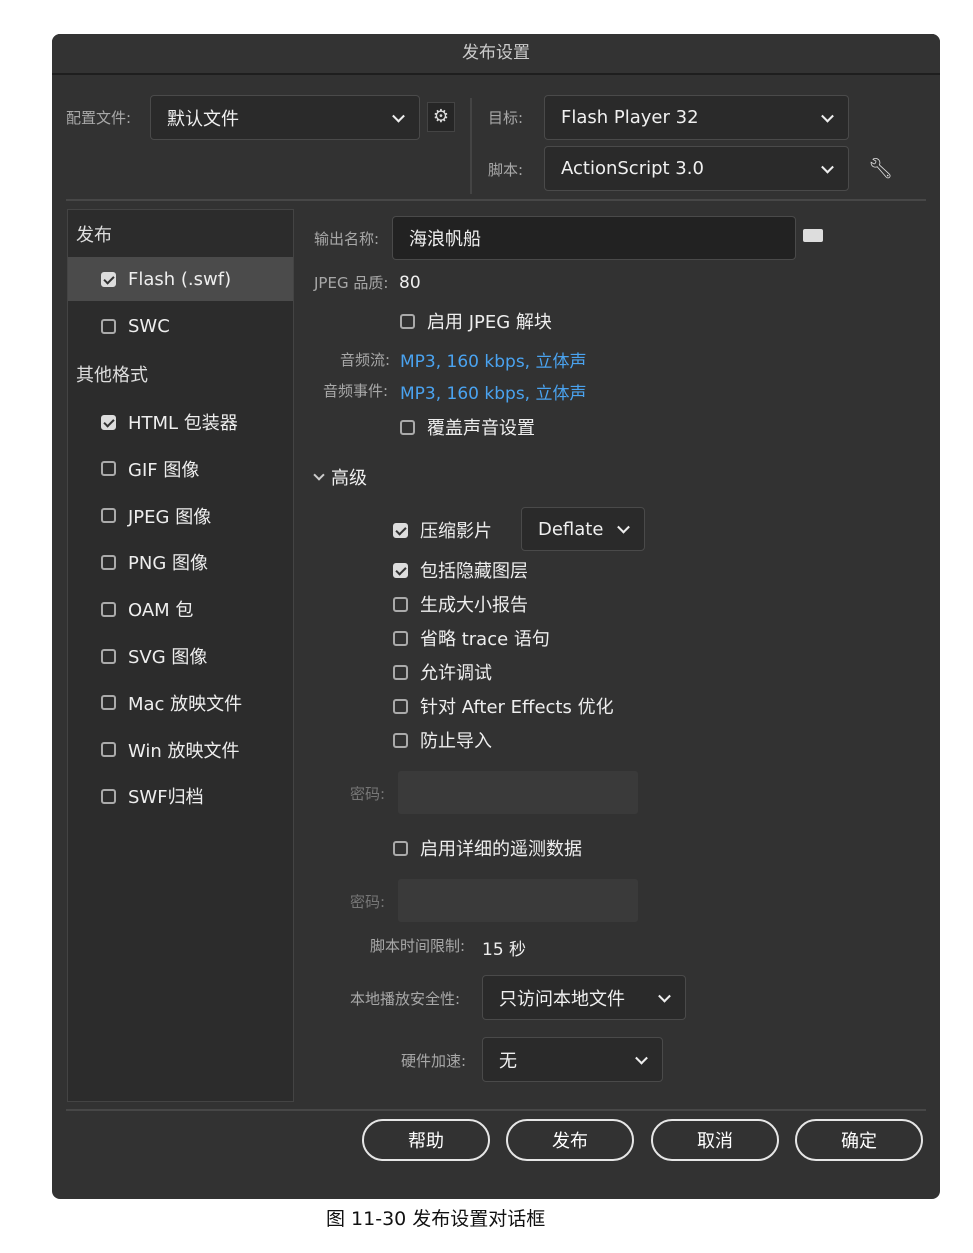 The height and width of the screenshot is (1253, 973). I want to click on format-item: GIF 图像, so click(150, 469).